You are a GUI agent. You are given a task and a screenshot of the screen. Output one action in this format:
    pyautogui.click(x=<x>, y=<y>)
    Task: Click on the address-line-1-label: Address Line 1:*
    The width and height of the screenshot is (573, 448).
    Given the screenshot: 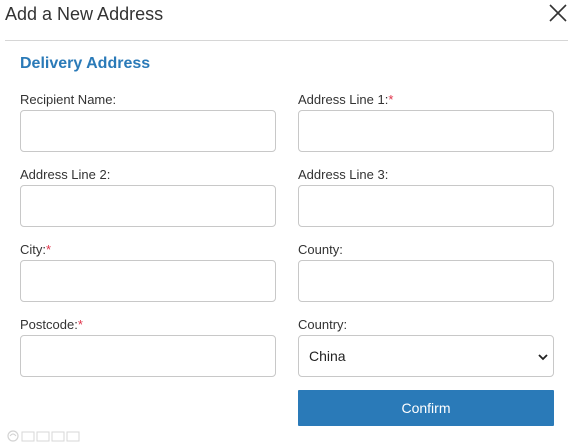 What is the action you would take?
    pyautogui.click(x=345, y=100)
    